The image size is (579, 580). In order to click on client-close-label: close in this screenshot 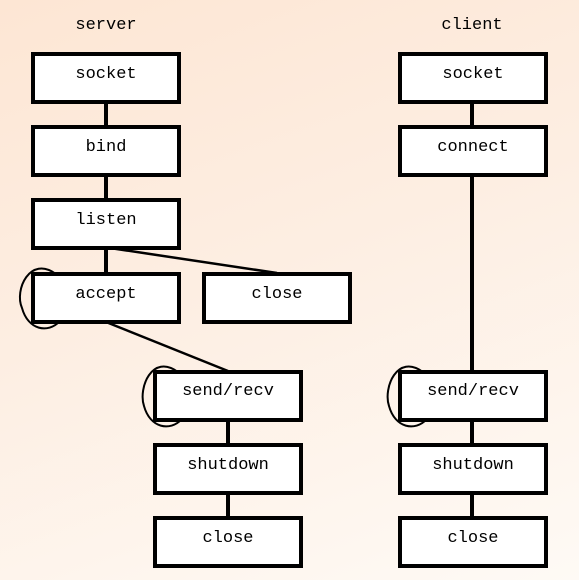, I will do `click(472, 538)`.